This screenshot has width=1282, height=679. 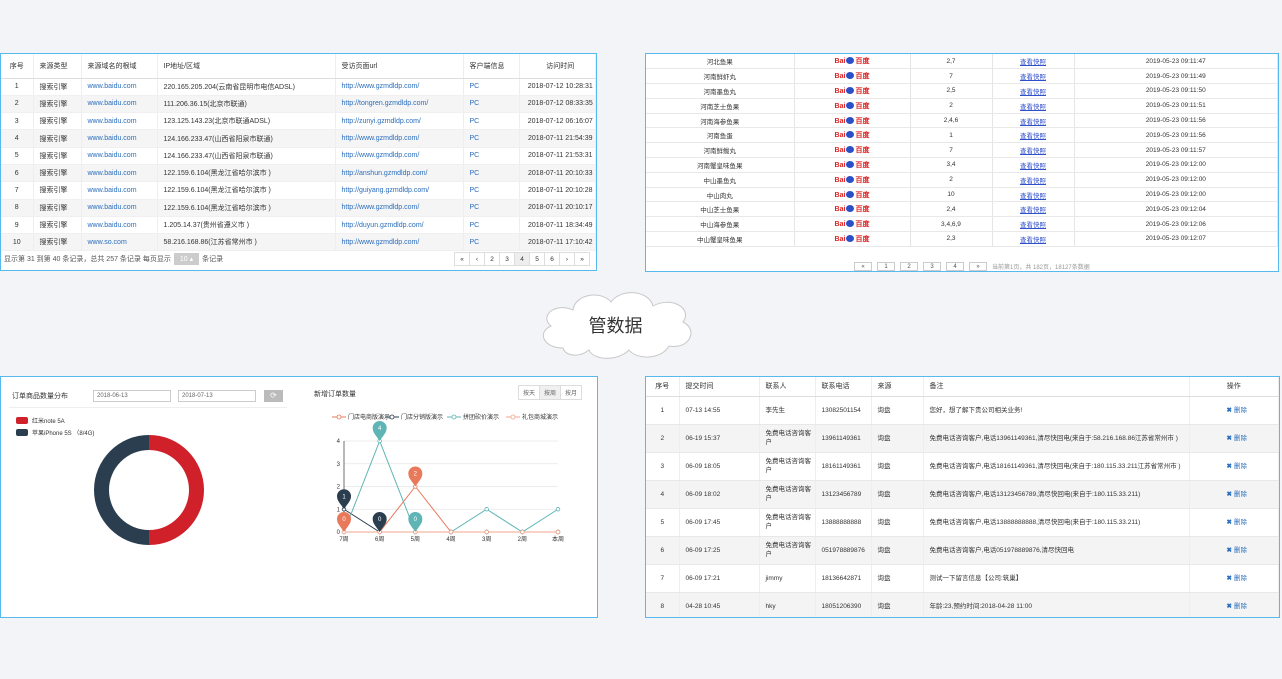 What do you see at coordinates (1229, 494) in the screenshot?
I see `close-icon: ✖` at bounding box center [1229, 494].